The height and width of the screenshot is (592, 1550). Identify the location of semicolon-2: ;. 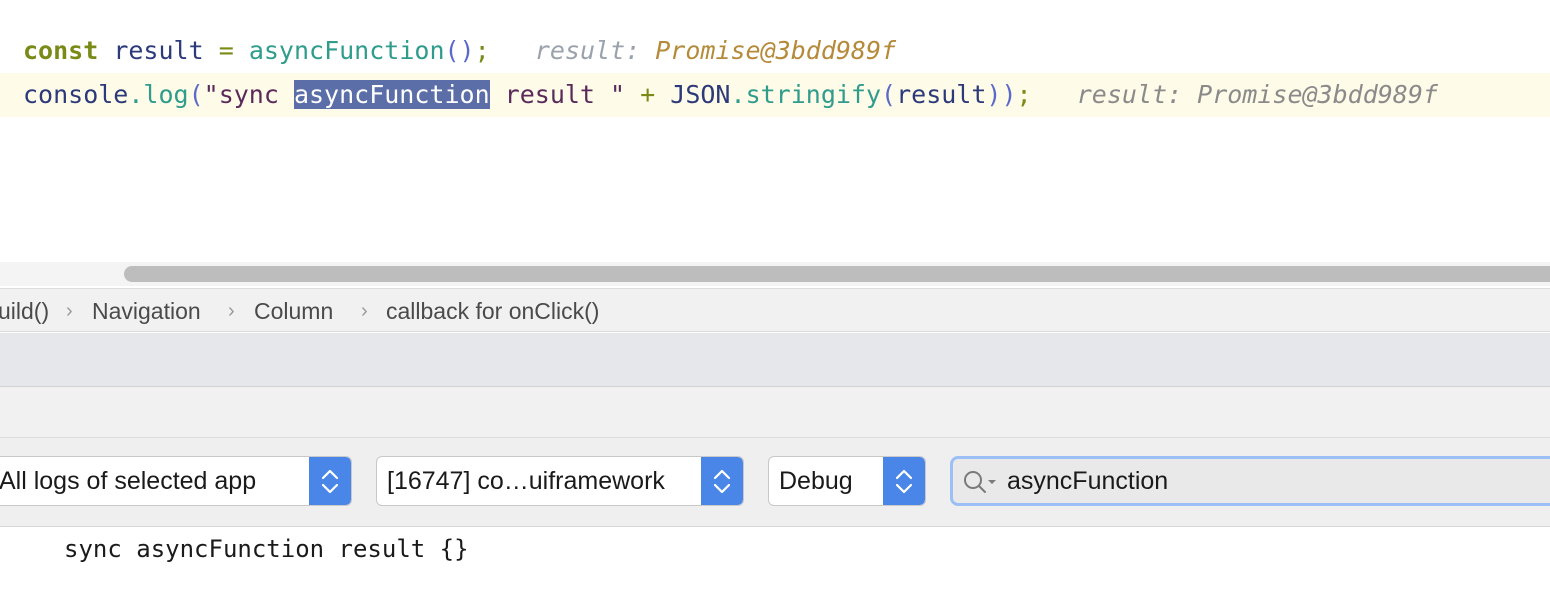
(1024, 94).